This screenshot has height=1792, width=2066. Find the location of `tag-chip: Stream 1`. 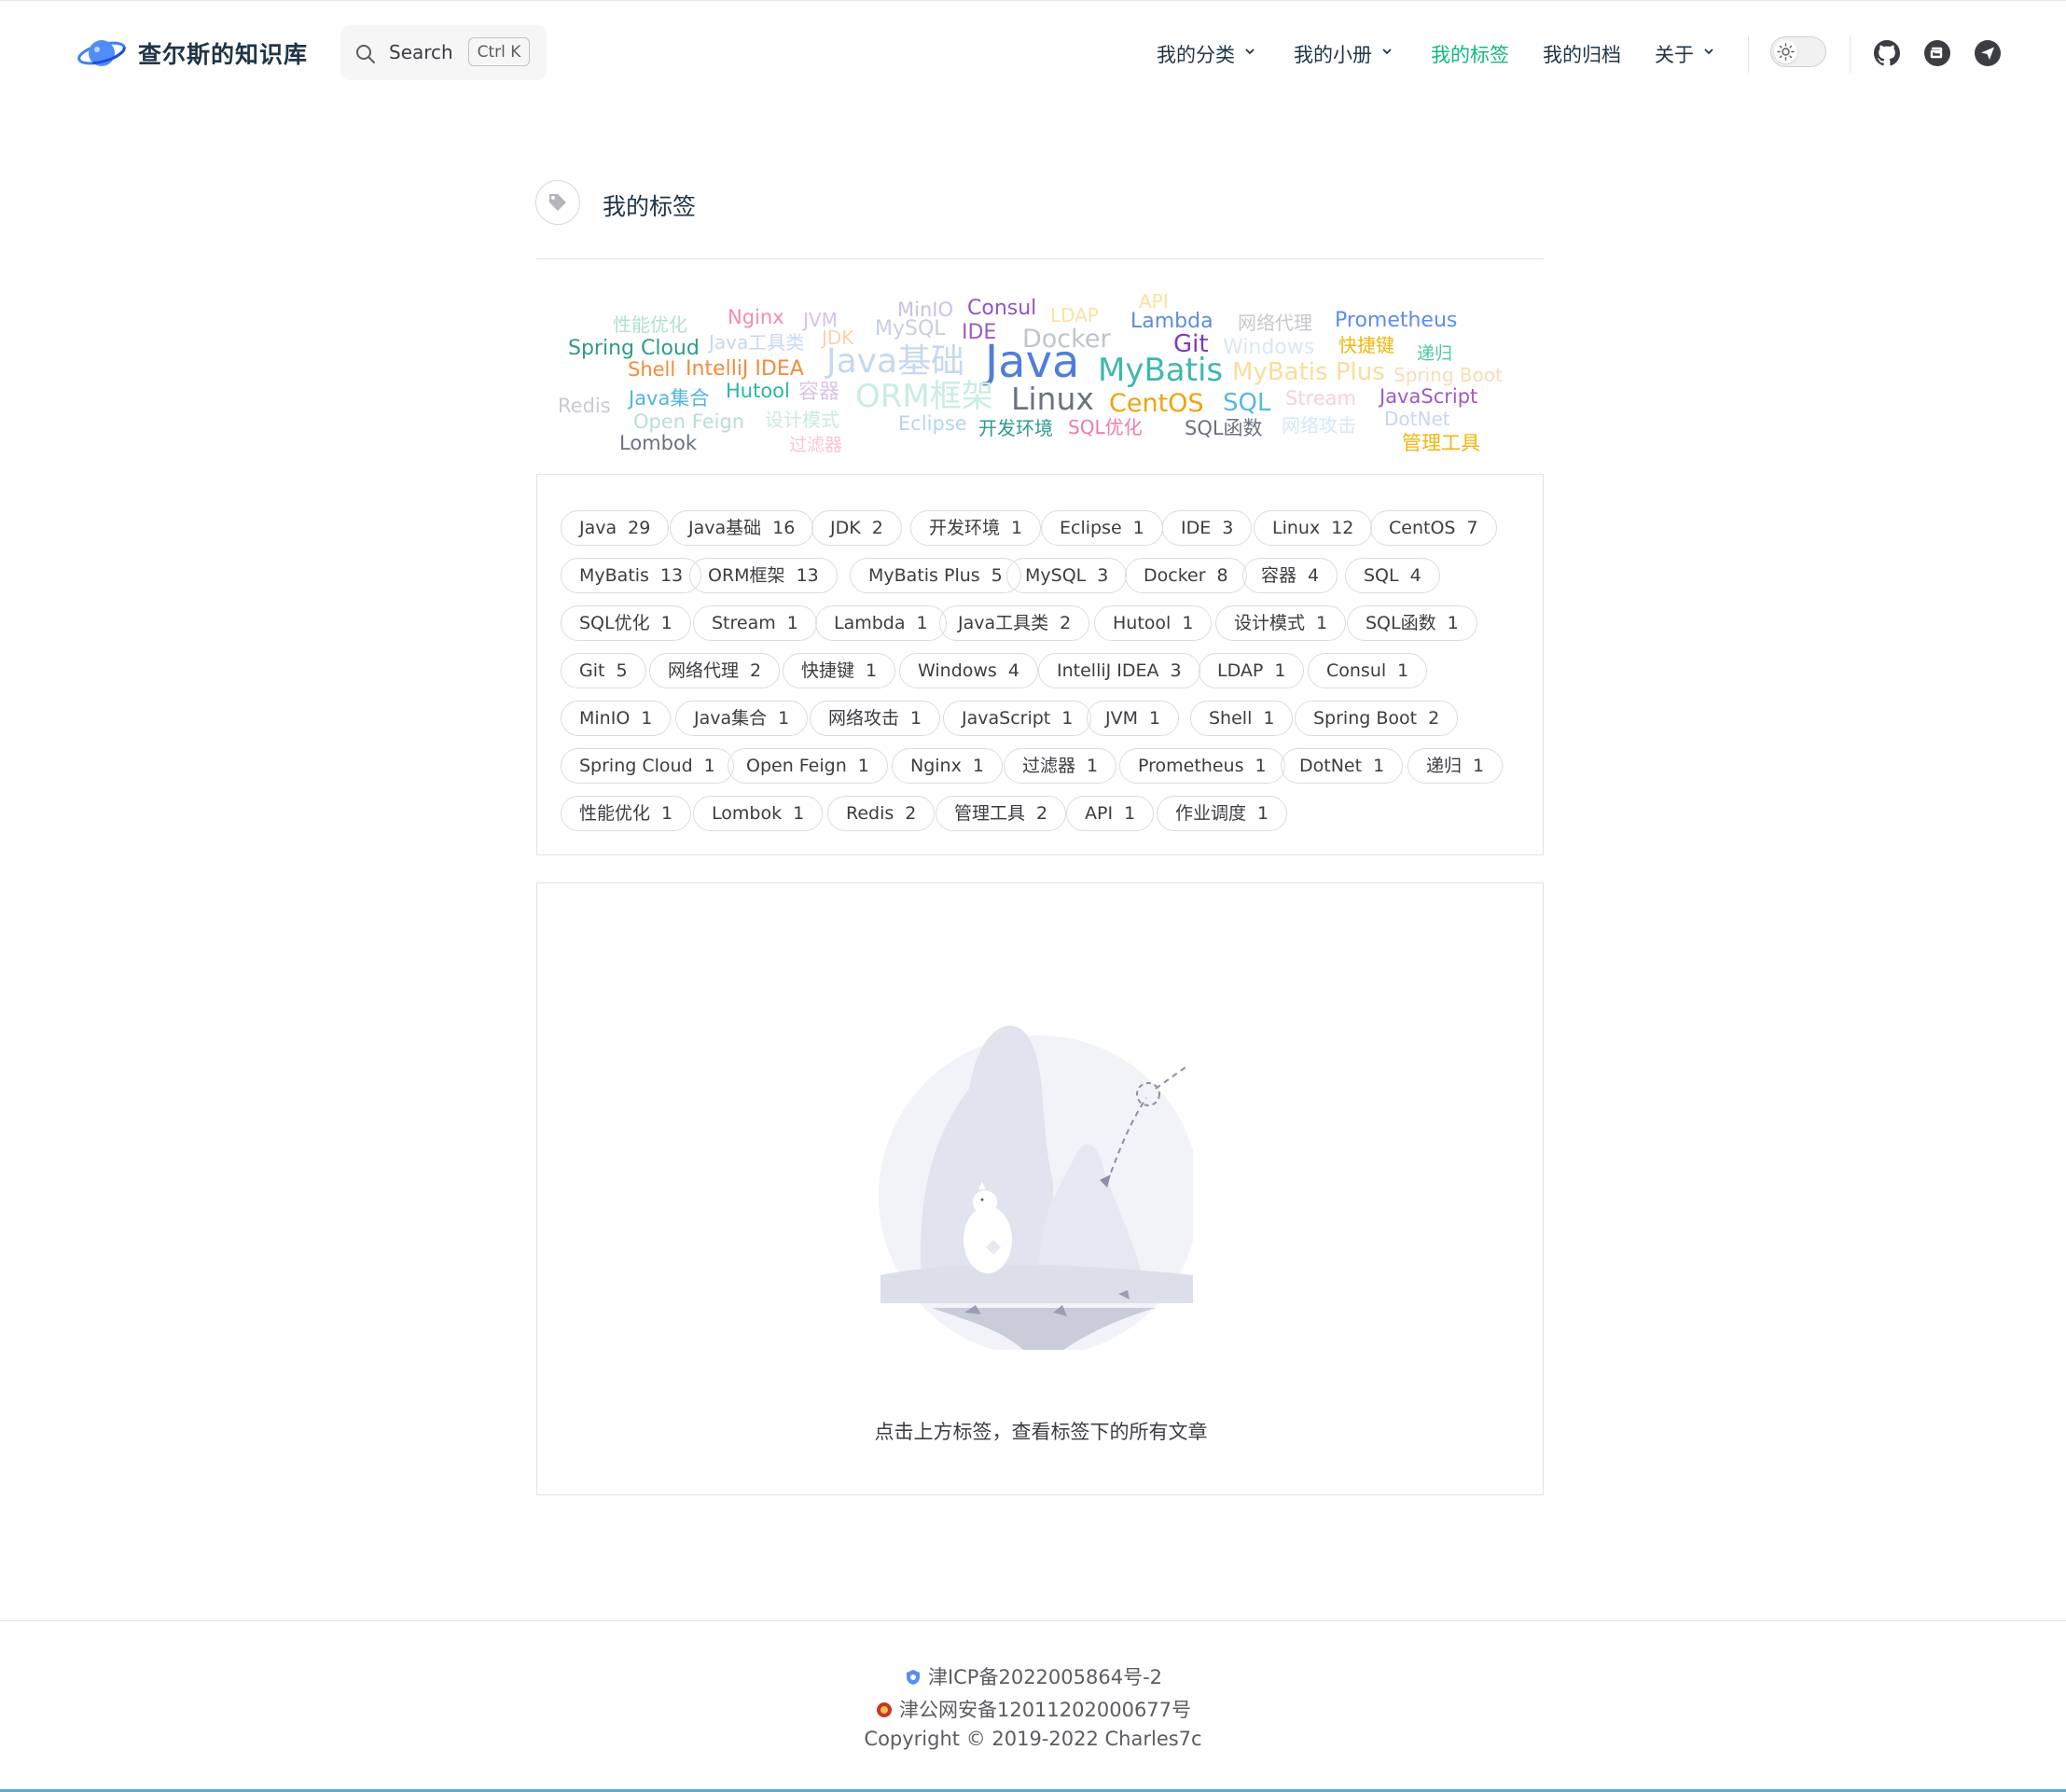

tag-chip: Stream 1 is located at coordinates (755, 623).